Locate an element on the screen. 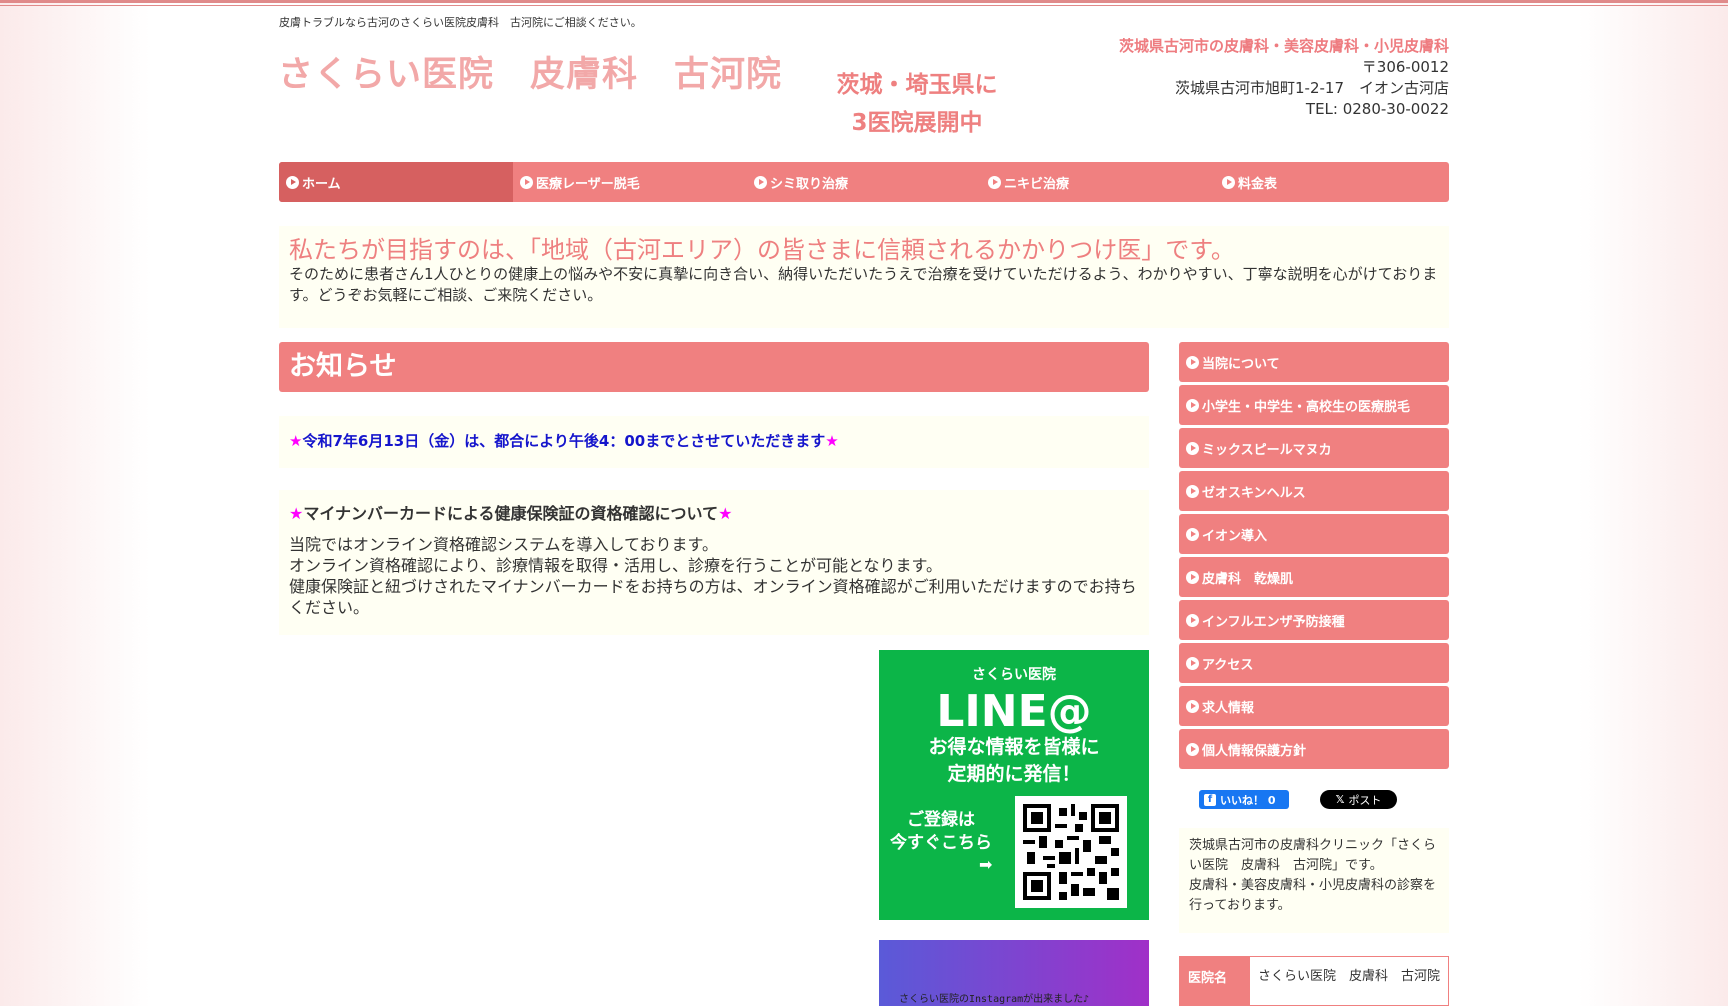 The width and height of the screenshot is (1728, 1006). sidebar-item-label: ゼオスキンヘルス is located at coordinates (1254, 493).